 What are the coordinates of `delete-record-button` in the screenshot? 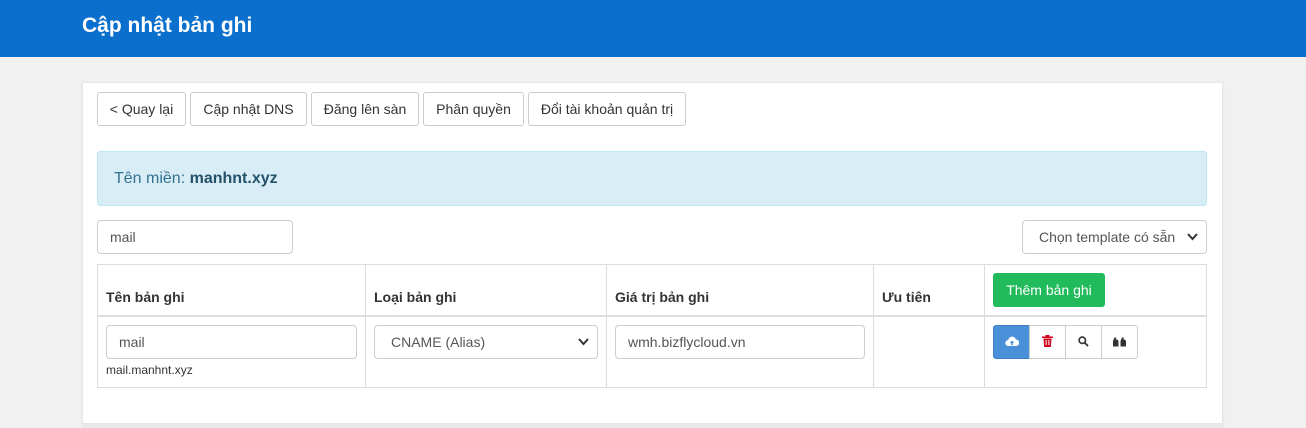 It's located at (1047, 342).